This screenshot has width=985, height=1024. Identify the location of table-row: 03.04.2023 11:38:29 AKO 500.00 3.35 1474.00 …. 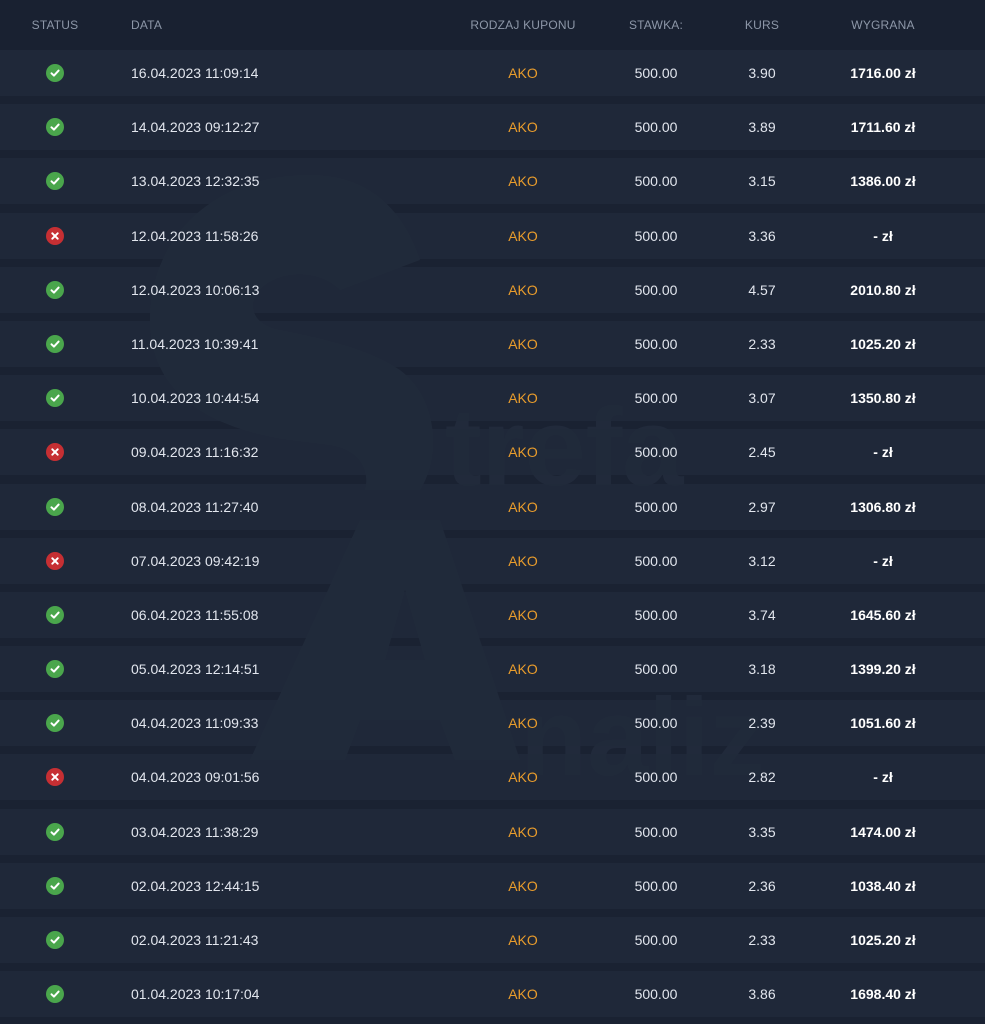
(492, 831).